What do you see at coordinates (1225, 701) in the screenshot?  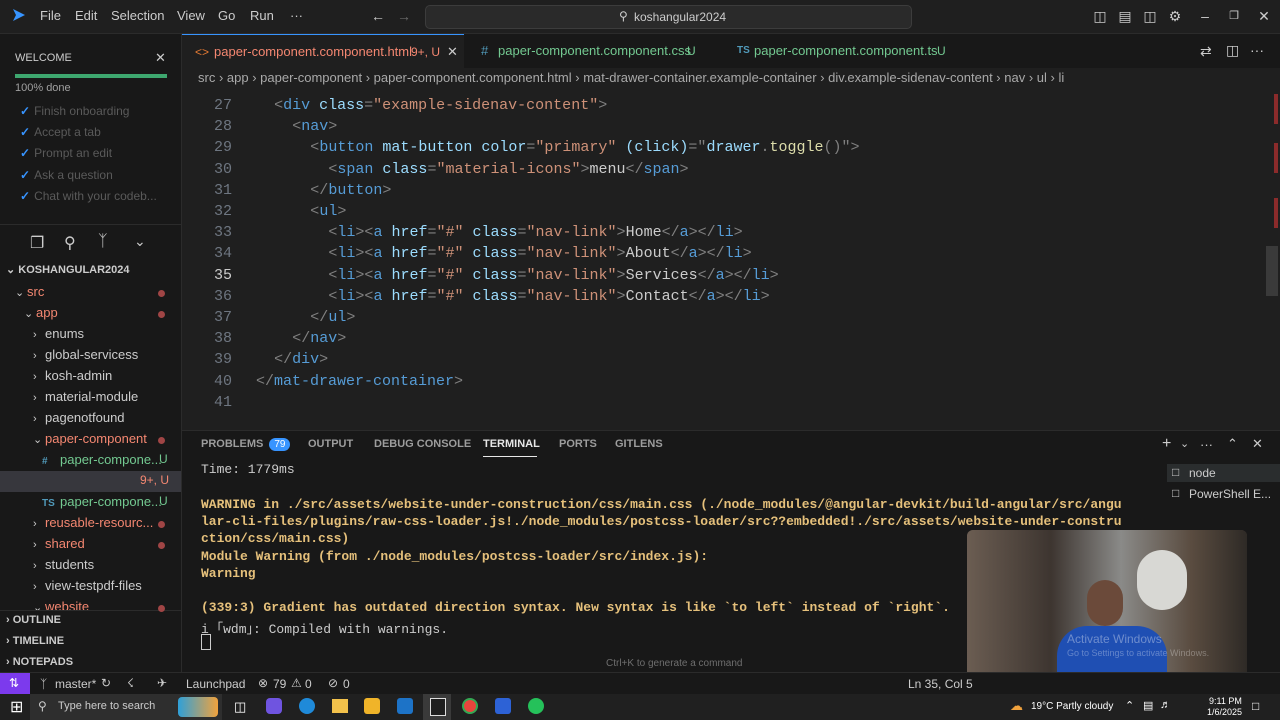 I see `clock-time: 9:11 PM` at bounding box center [1225, 701].